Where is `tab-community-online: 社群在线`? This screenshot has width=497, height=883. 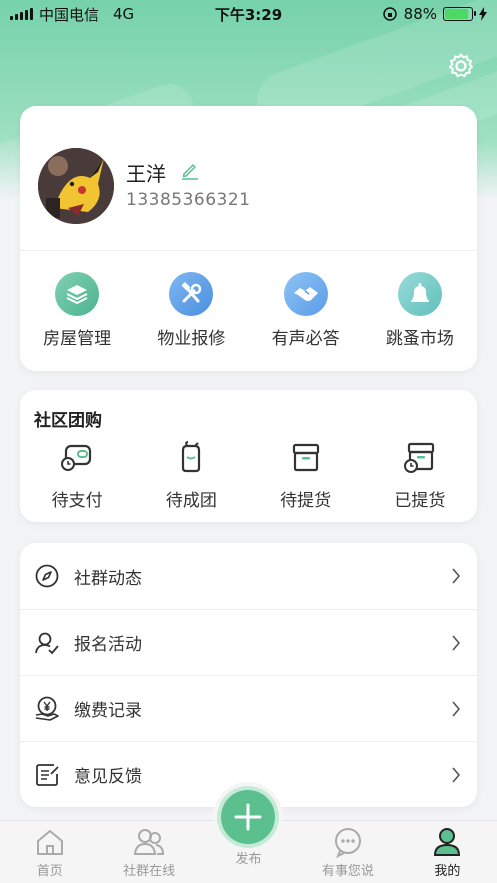
tab-community-online: 社群在线 is located at coordinates (148, 852).